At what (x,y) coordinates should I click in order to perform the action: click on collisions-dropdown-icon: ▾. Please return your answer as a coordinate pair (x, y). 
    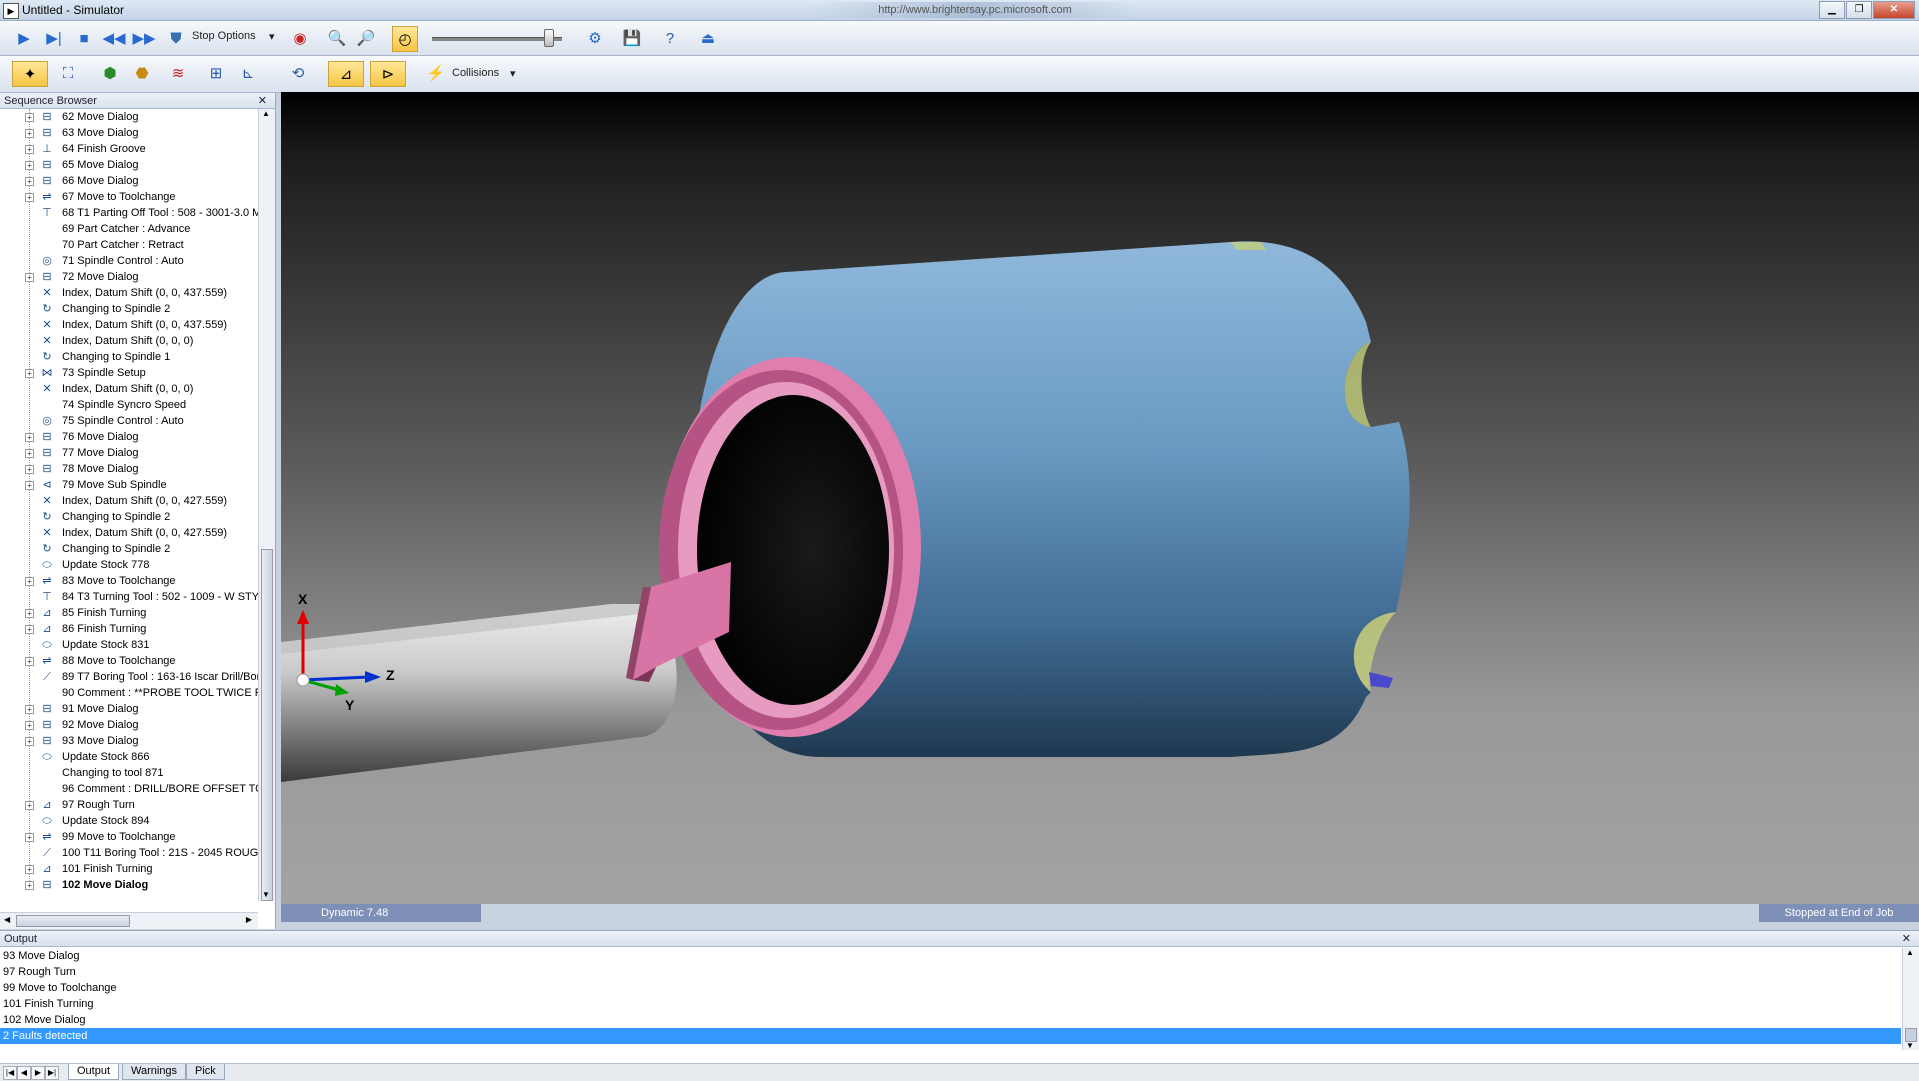
    Looking at the image, I should click on (513, 73).